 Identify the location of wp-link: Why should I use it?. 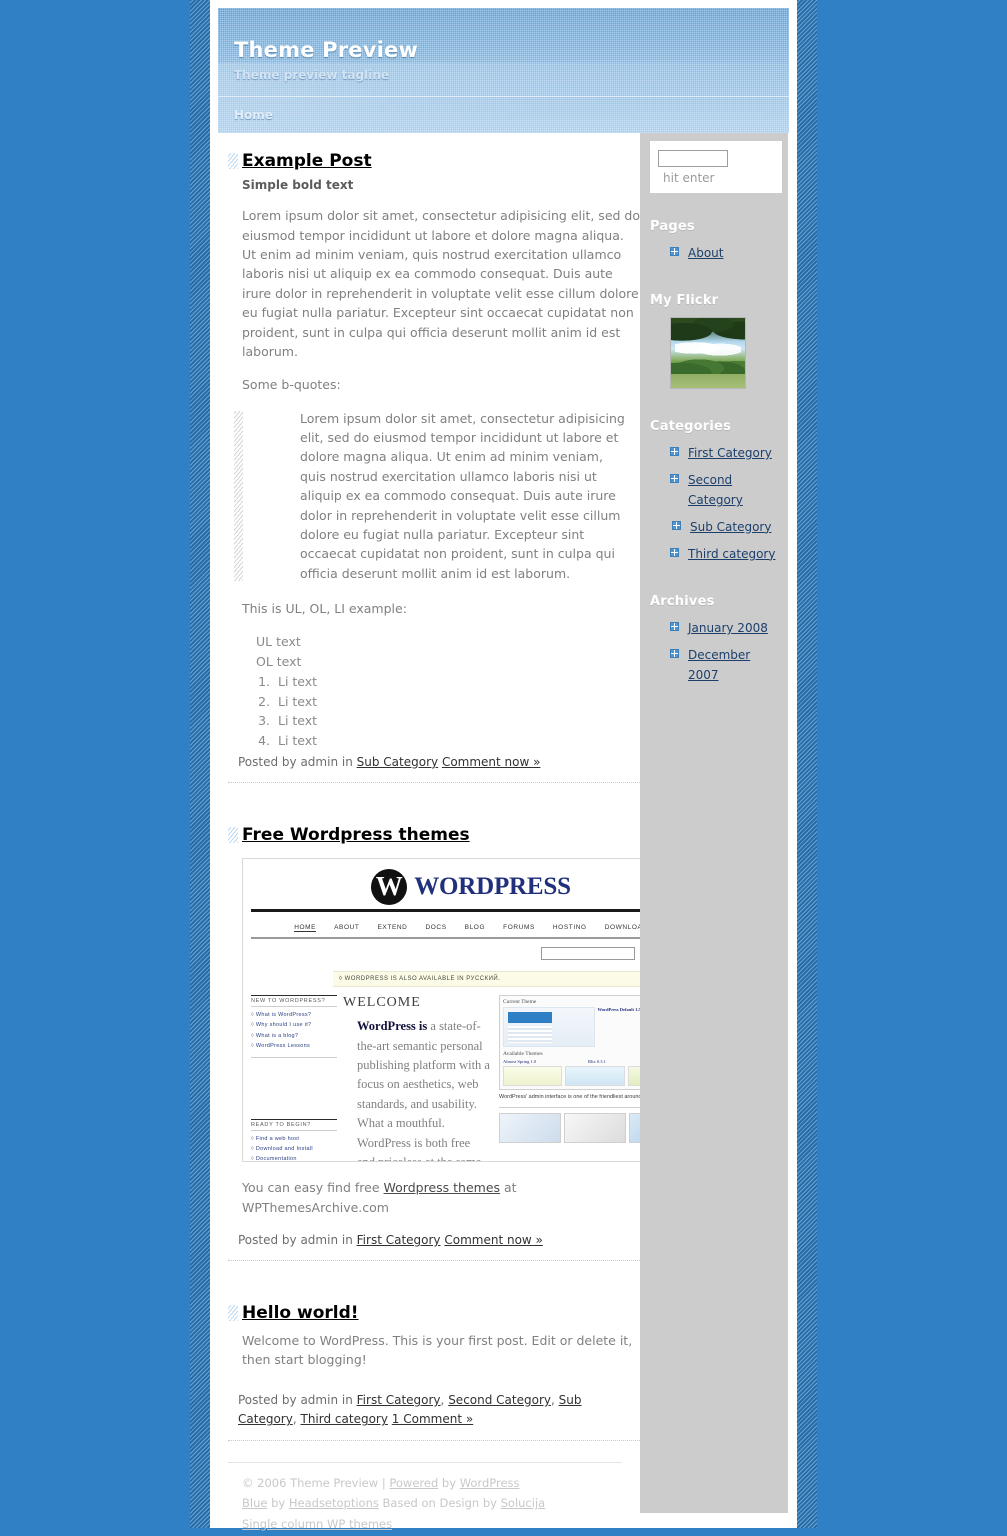
(294, 1025).